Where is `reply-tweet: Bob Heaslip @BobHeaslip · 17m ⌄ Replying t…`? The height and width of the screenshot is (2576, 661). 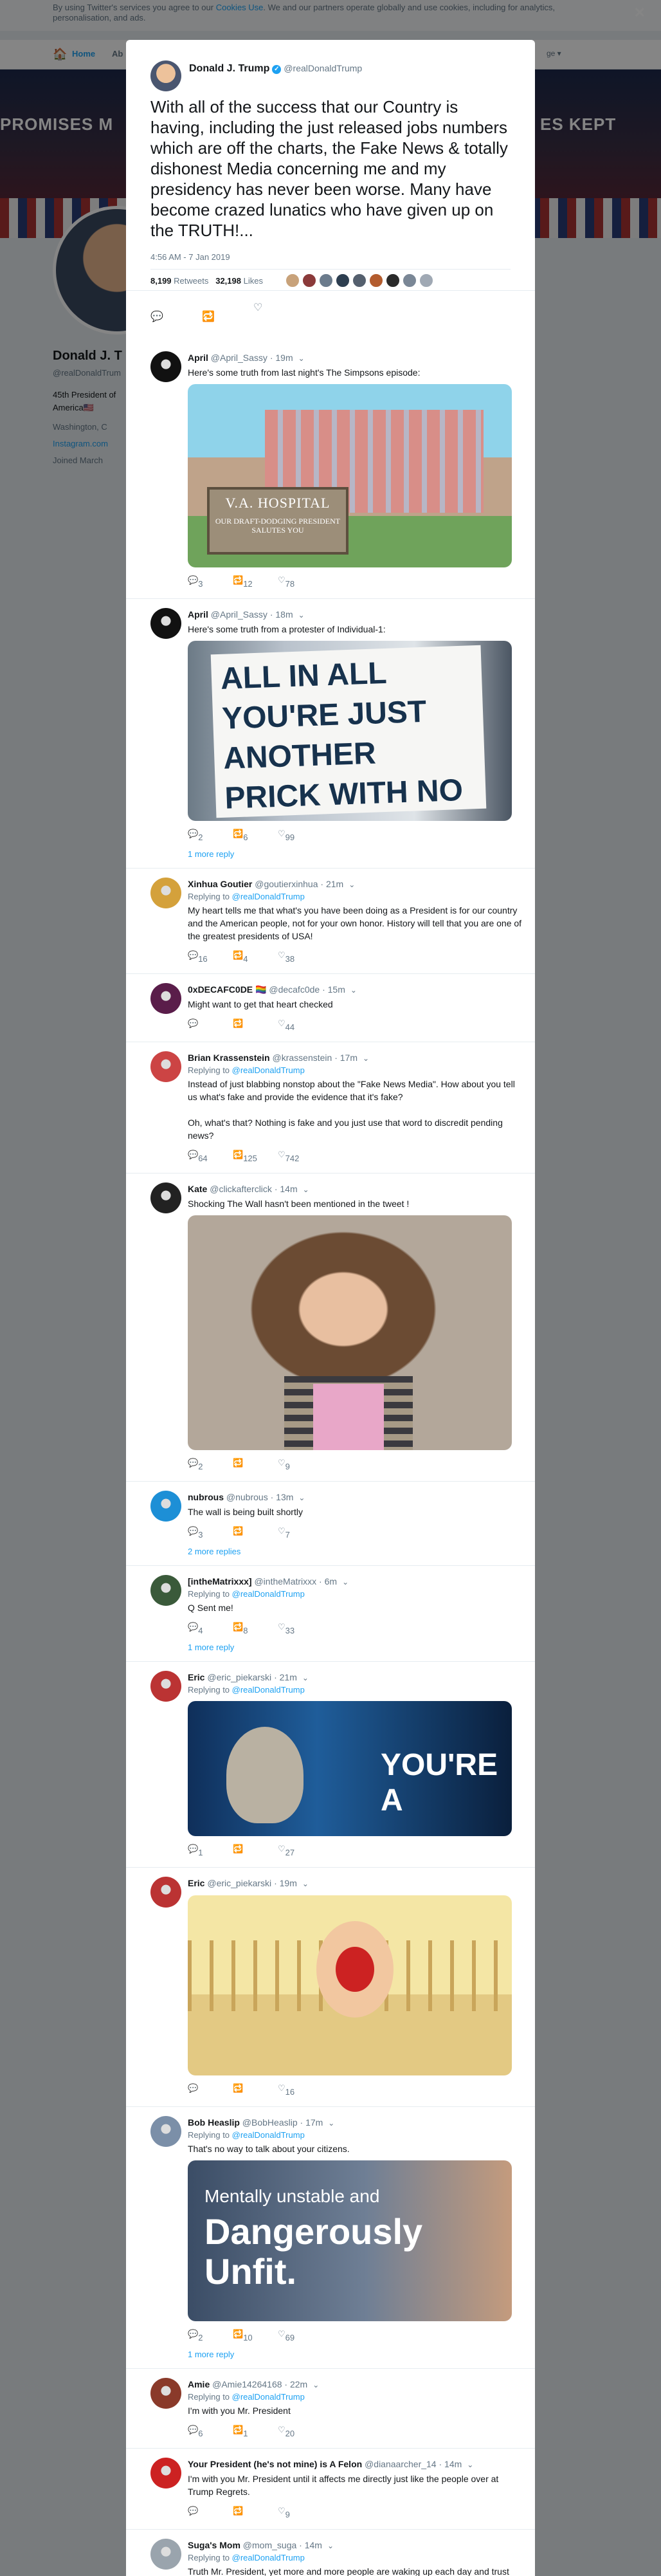 reply-tweet: Bob Heaslip @BobHeaslip · 17m ⌄ Replying t… is located at coordinates (330, 2238).